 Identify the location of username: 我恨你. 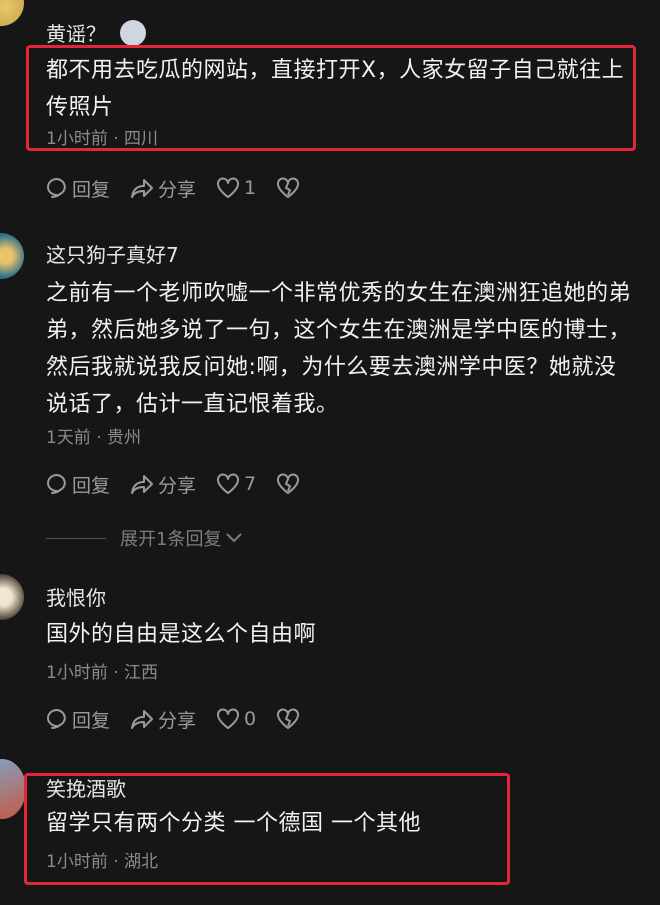
(76, 596).